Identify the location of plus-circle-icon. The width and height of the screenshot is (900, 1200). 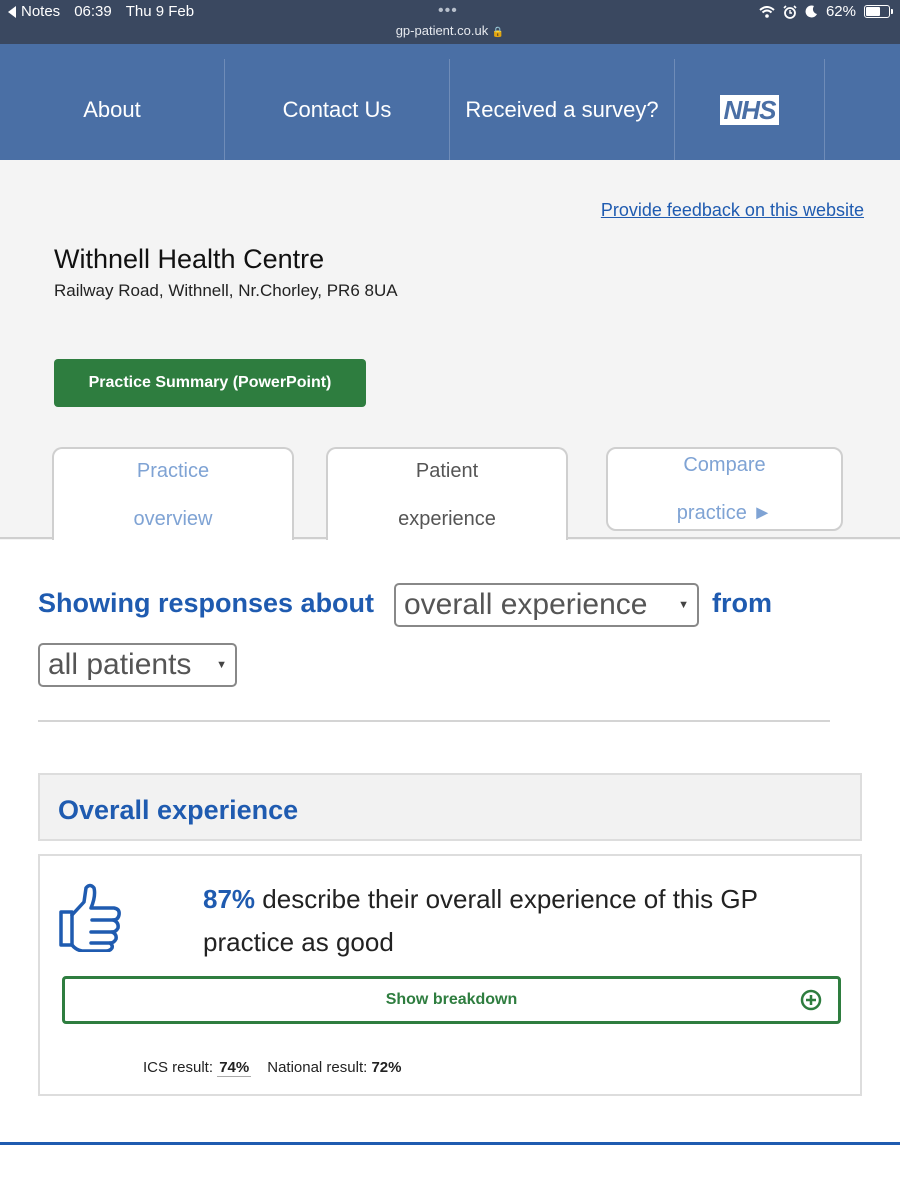
(811, 1000).